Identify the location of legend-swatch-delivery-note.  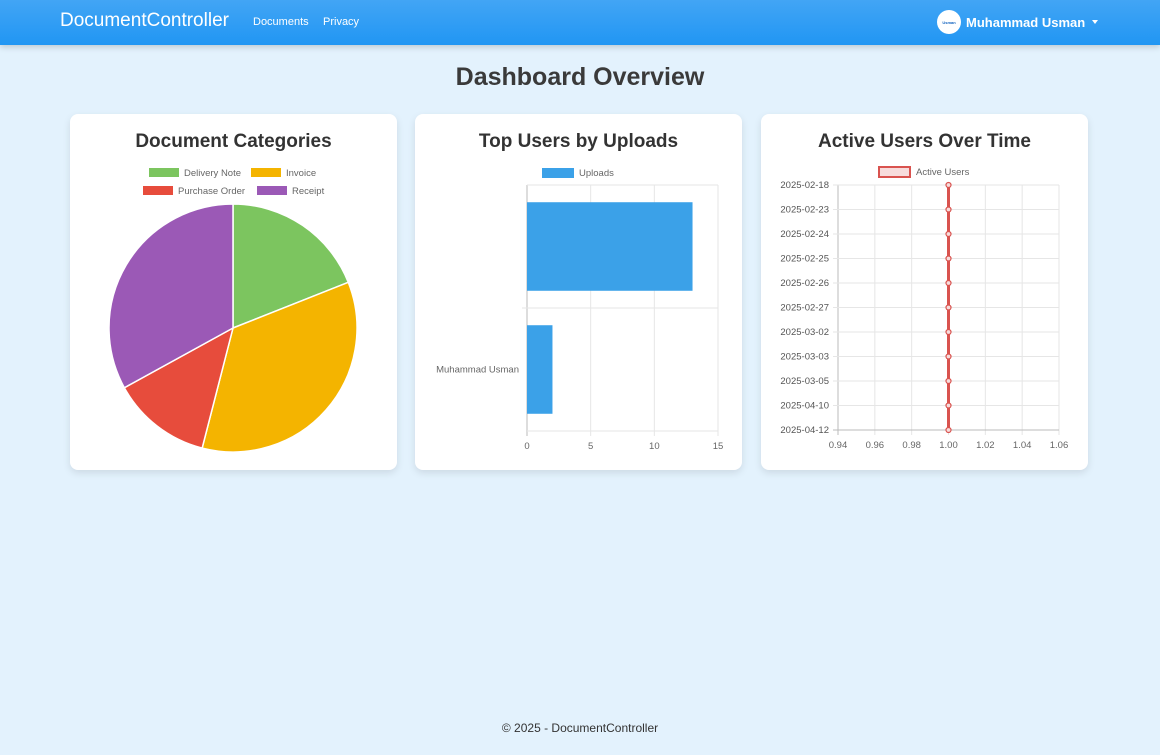
(164, 172).